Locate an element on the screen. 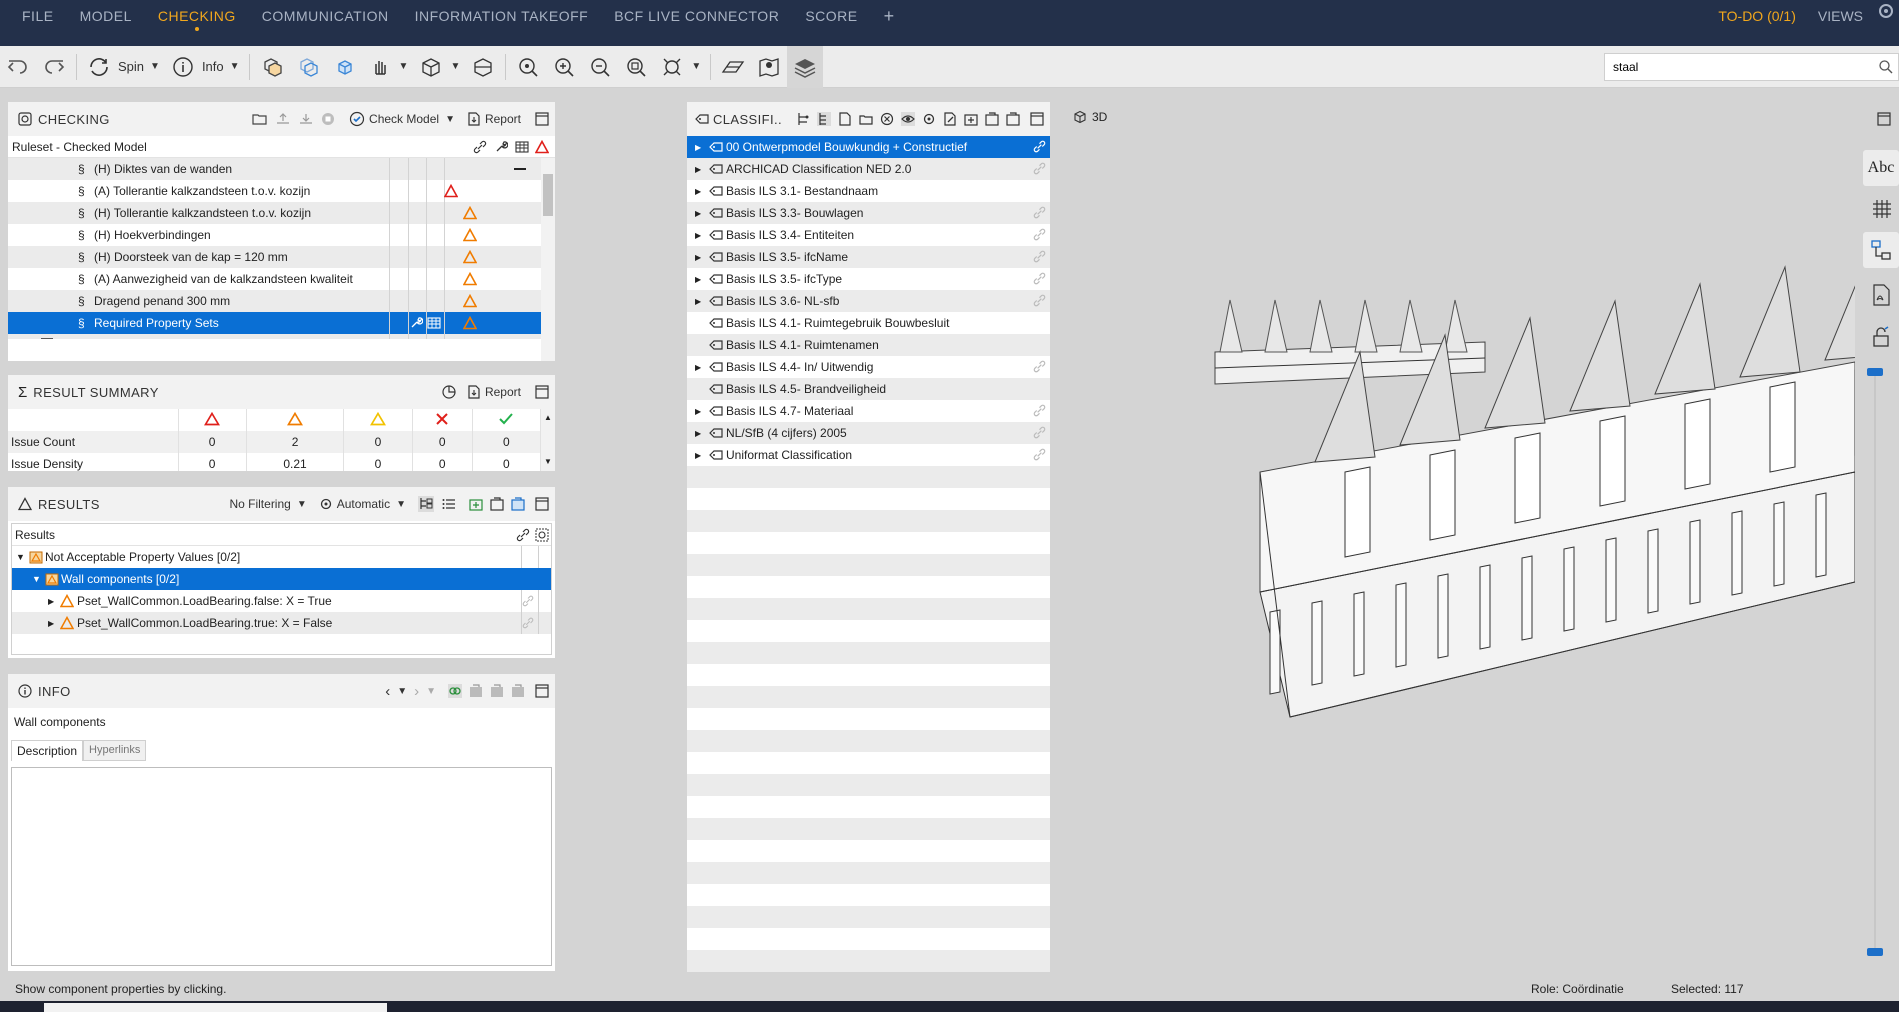 The image size is (1899, 1012). search-field is located at coordinates (1751, 67).